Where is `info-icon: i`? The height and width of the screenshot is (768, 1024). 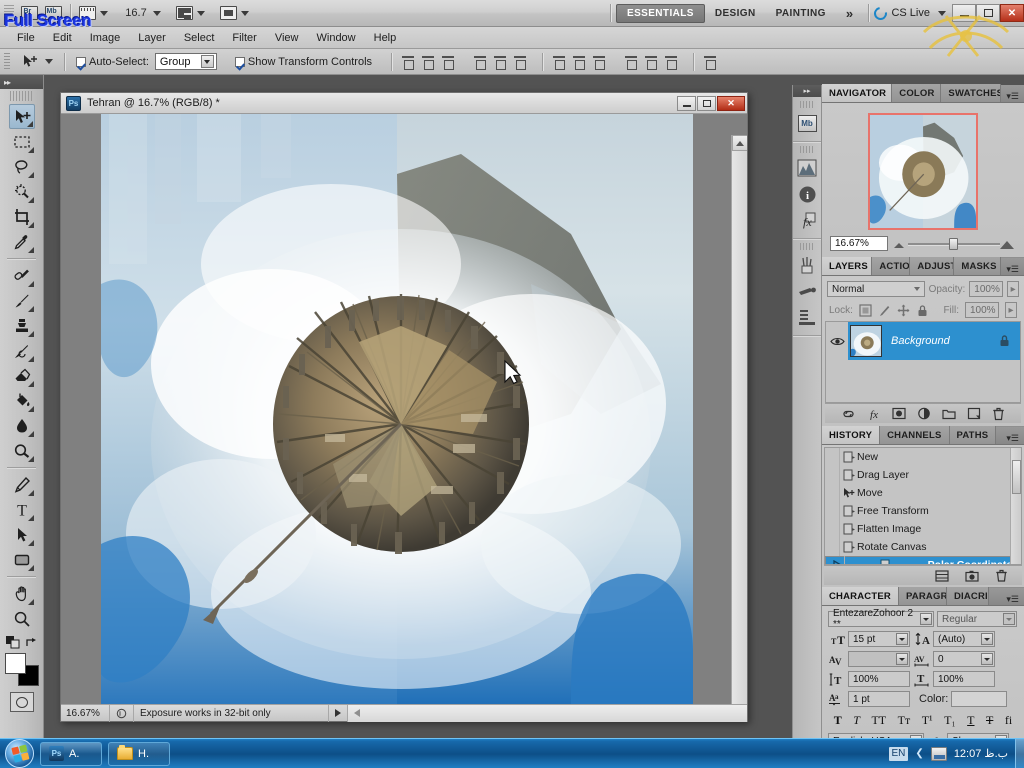 info-icon: i is located at coordinates (807, 194).